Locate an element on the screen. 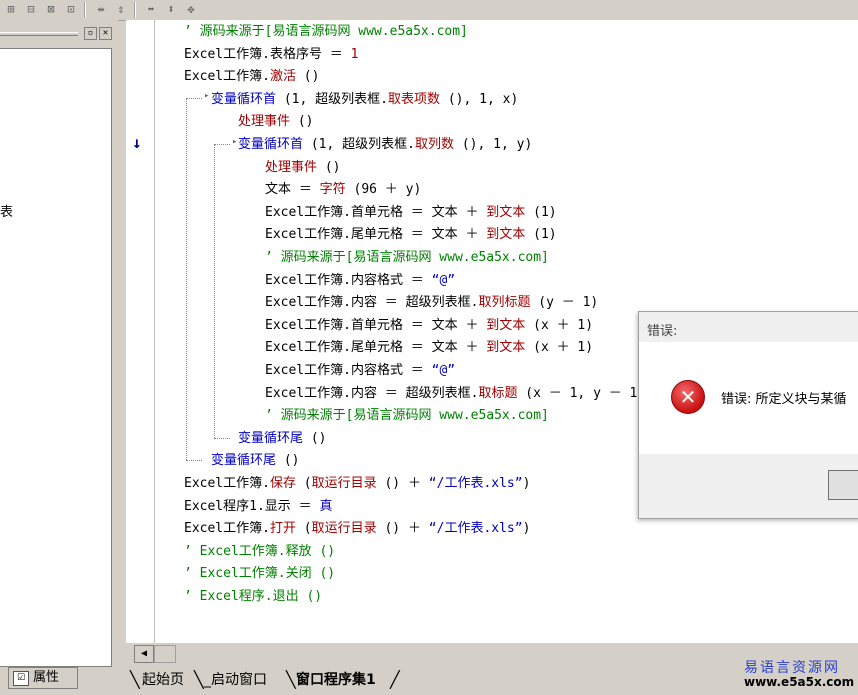  code-line: Excel工作簿.保存 (取运行目录 () ＋ “/工作表.xls”) is located at coordinates (357, 484).